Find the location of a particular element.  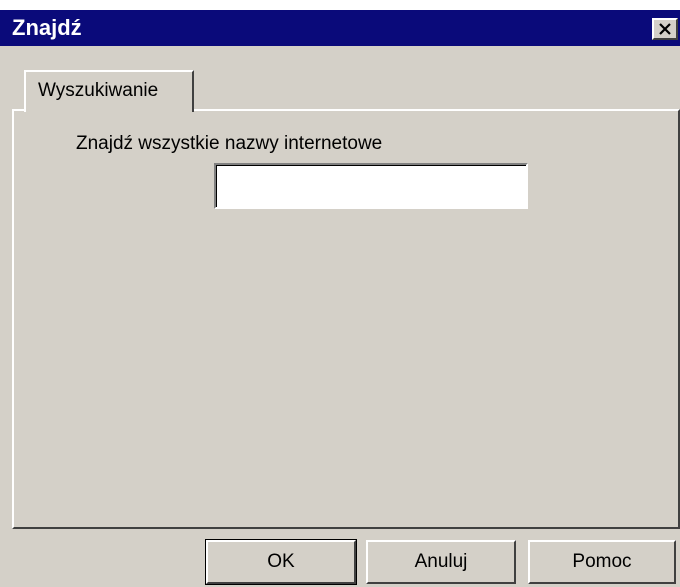

close-icon is located at coordinates (665, 29).